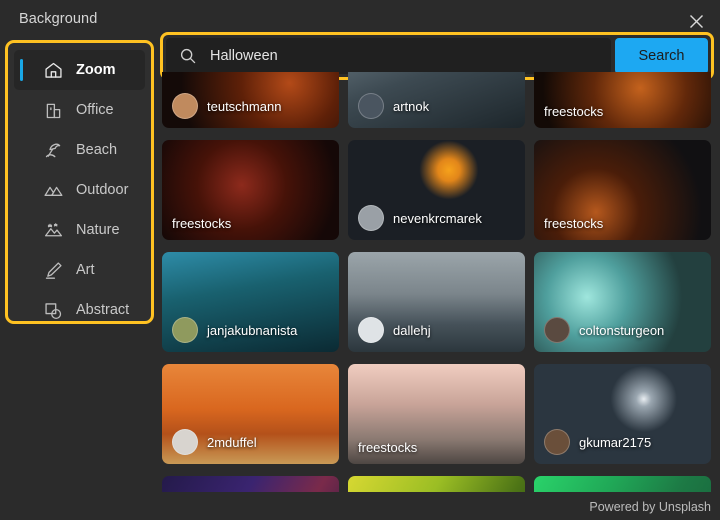  Describe the element at coordinates (96, 70) in the screenshot. I see `sidebar-item-label: Zoom` at that location.